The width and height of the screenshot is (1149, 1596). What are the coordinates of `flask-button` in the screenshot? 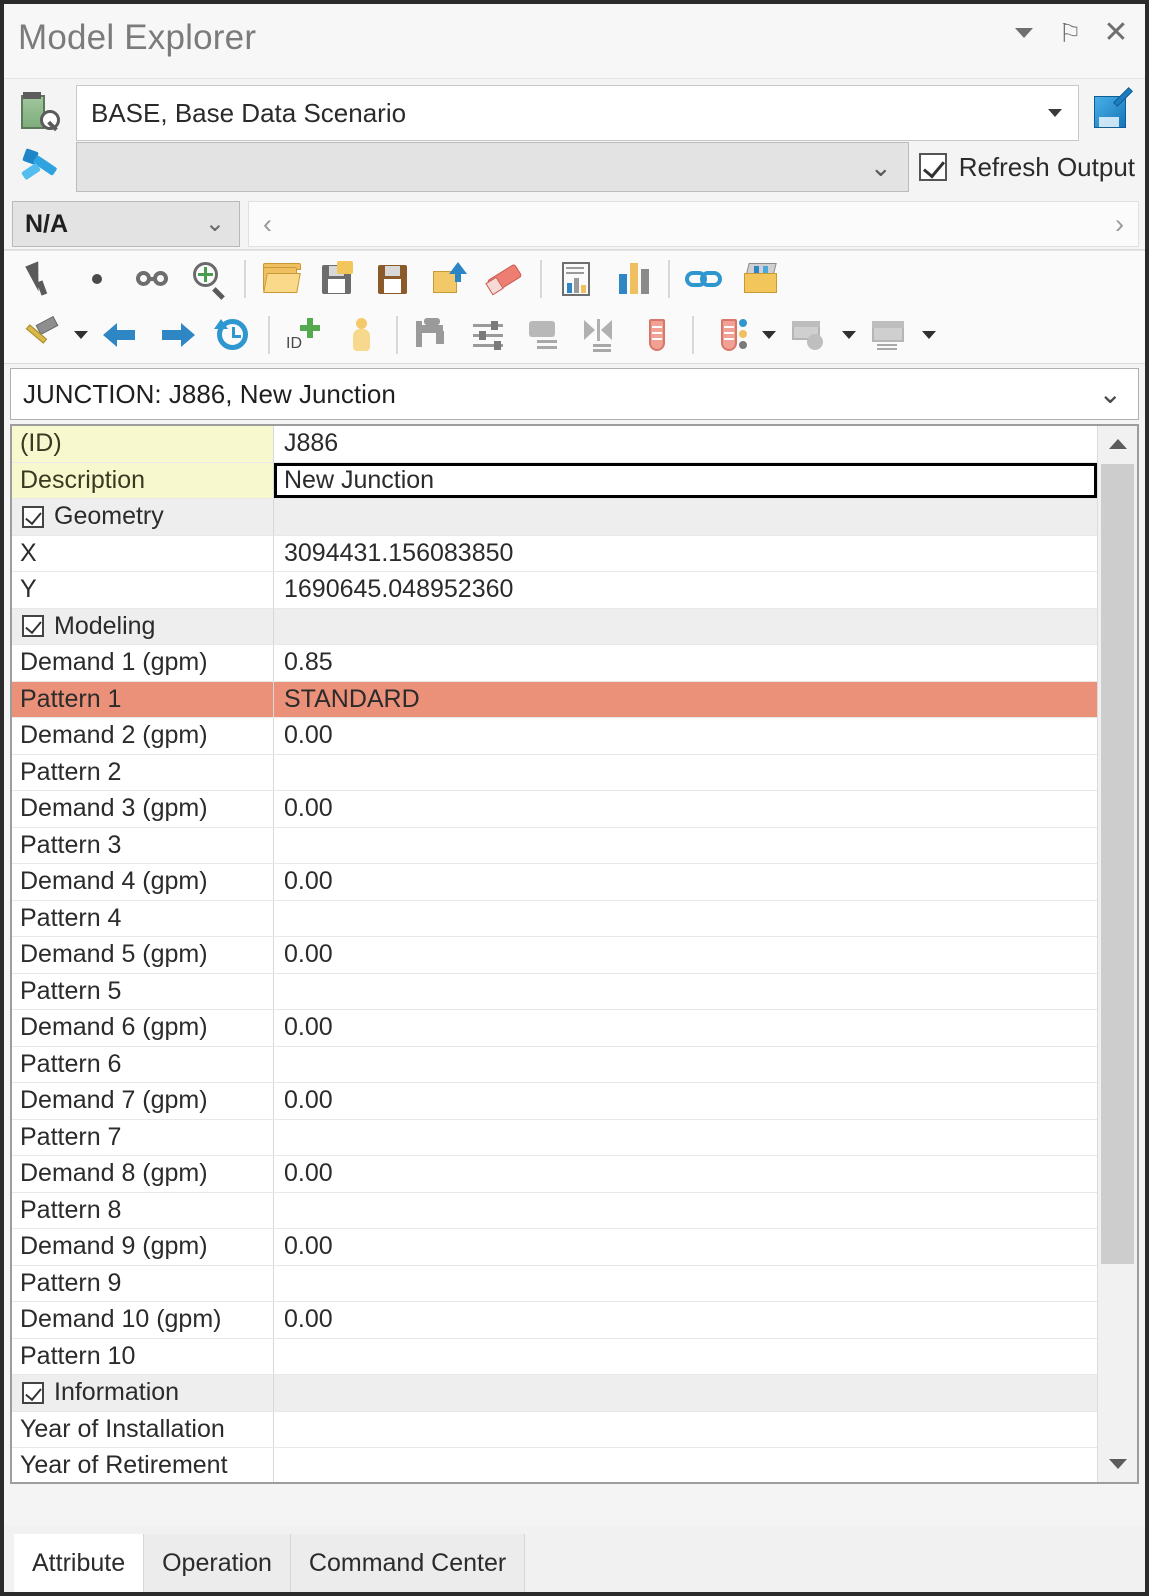 It's located at (657, 335).